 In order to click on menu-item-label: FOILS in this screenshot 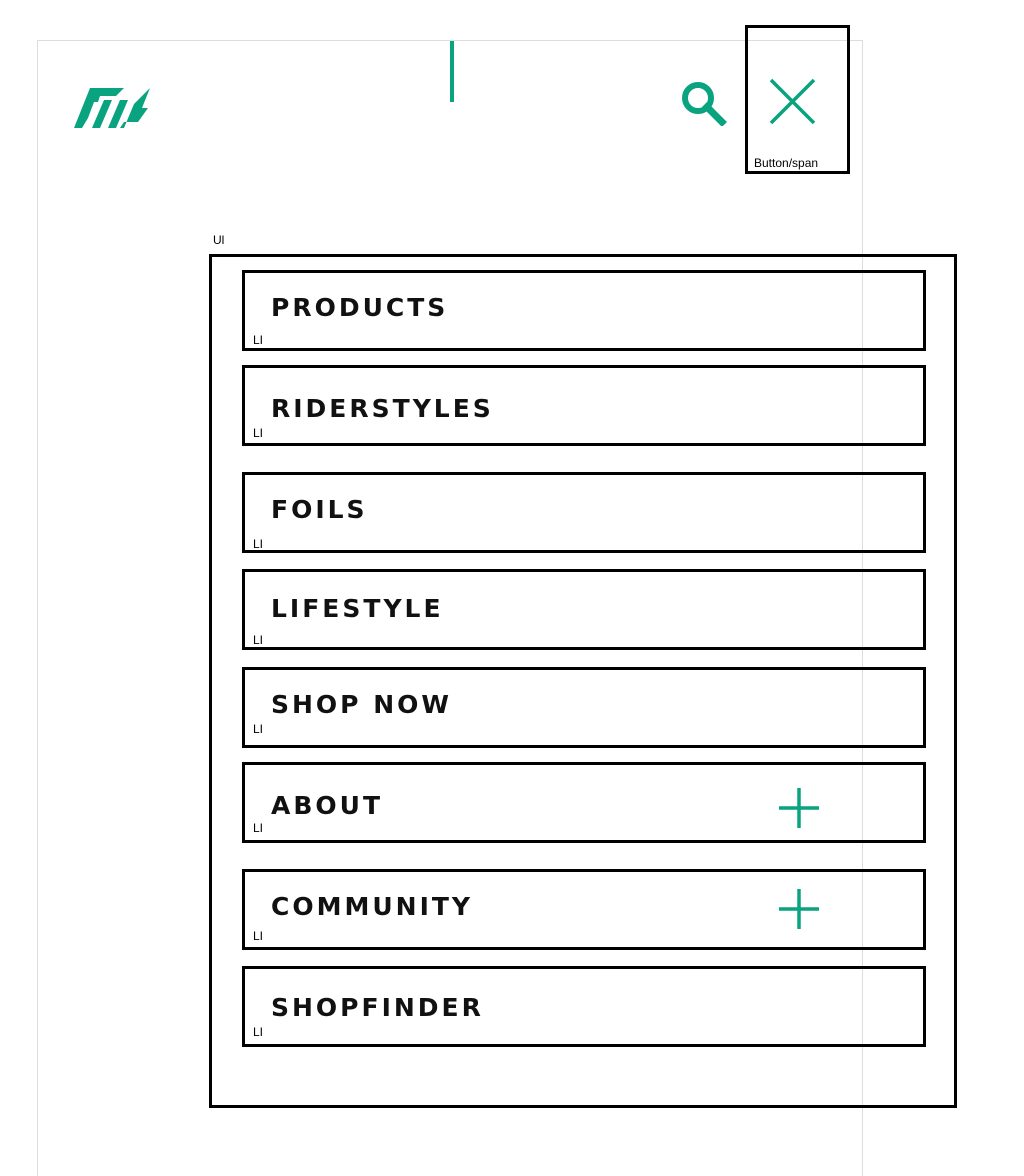, I will do `click(319, 509)`.